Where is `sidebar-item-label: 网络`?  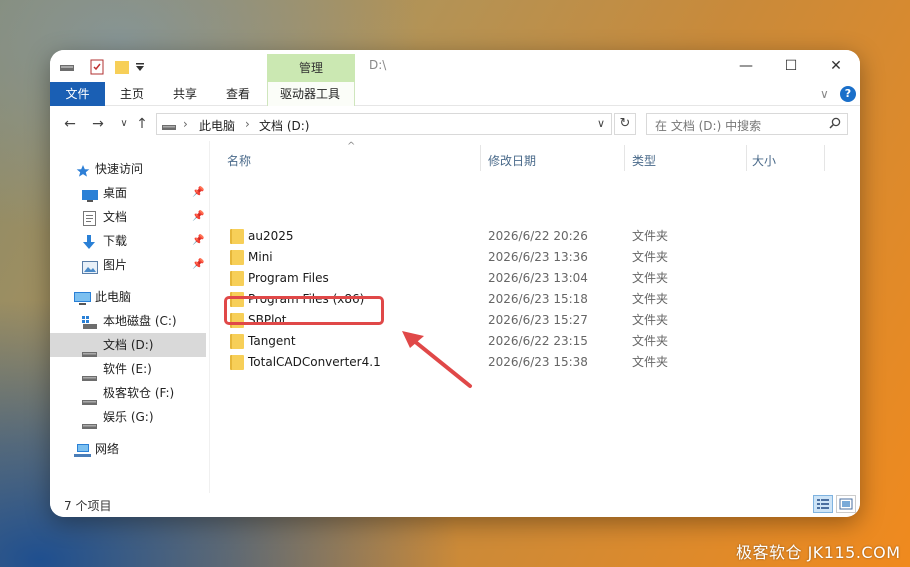 sidebar-item-label: 网络 is located at coordinates (107, 449).